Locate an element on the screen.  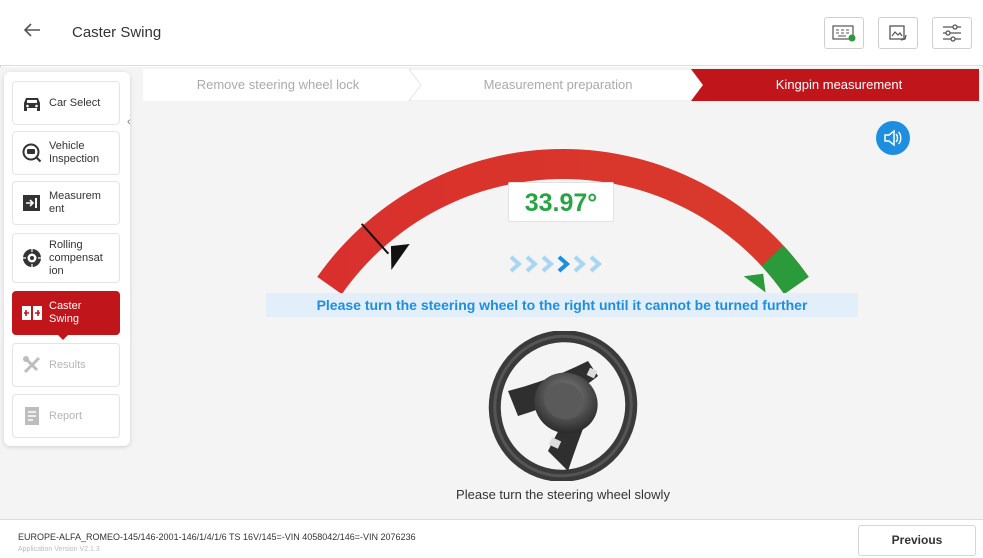
sidebar-item-rolling-compensation: Rolling compensat ion is located at coordinates (66, 258).